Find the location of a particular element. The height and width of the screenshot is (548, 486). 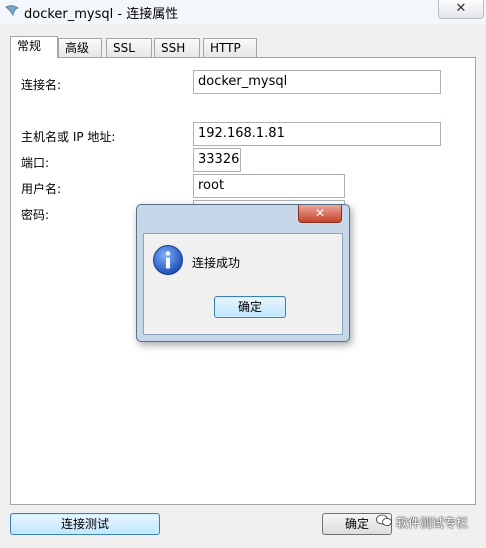

message-dialog: ✕ 连接成功 确定 is located at coordinates (243, 273).